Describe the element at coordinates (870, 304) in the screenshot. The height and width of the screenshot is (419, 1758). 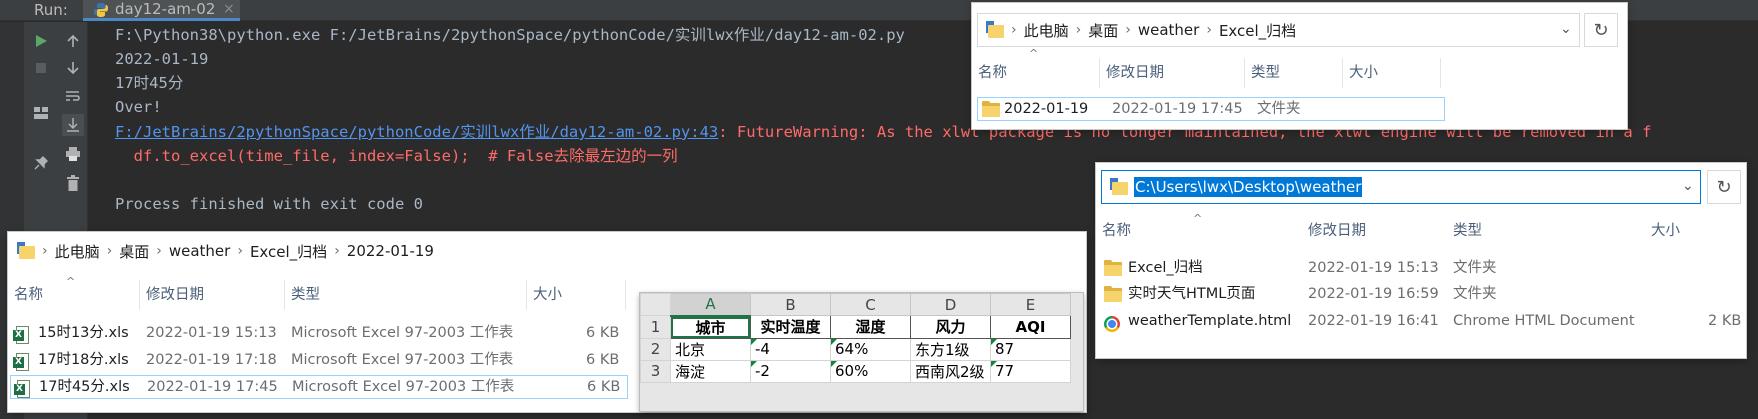
I see `col-header-c: C` at that location.